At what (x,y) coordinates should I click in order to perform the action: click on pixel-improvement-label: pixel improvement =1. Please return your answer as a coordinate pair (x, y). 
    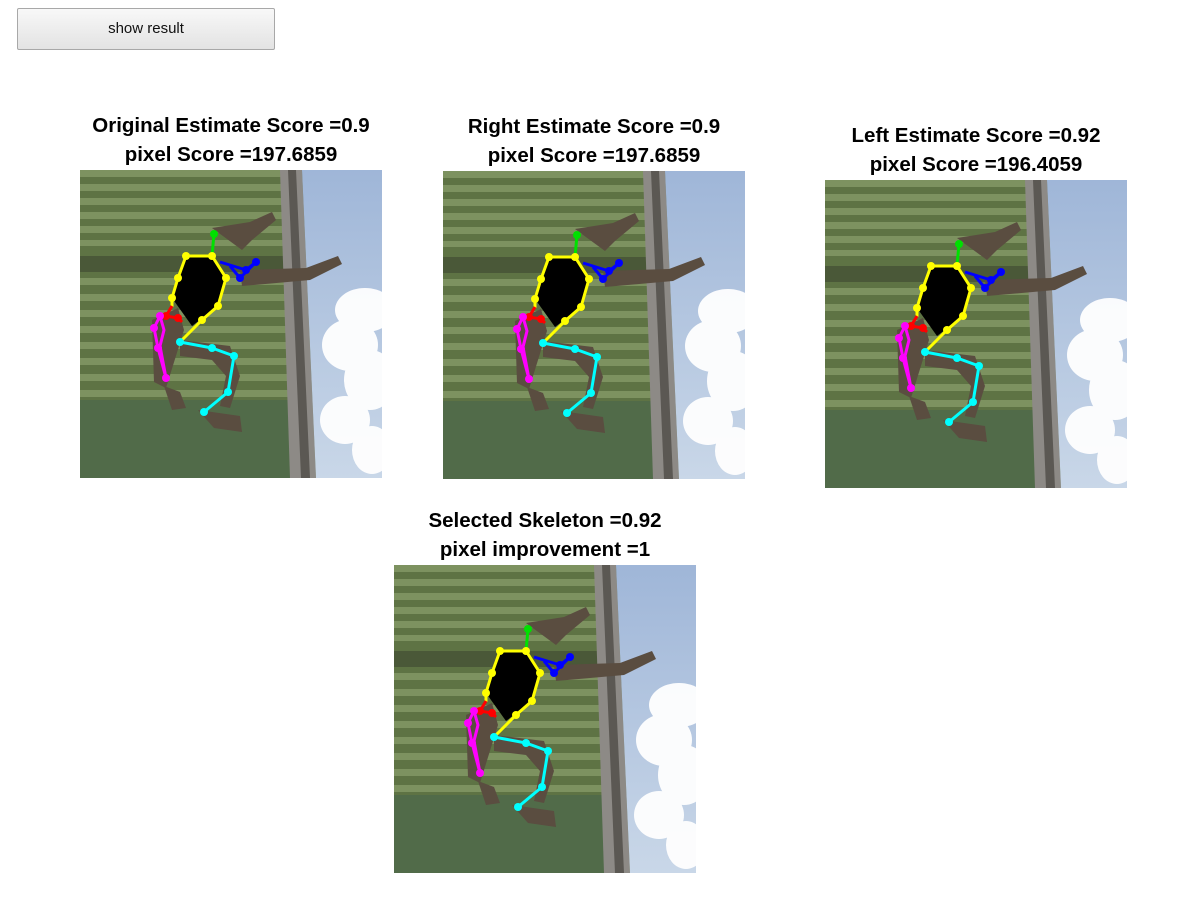
    Looking at the image, I should click on (545, 549).